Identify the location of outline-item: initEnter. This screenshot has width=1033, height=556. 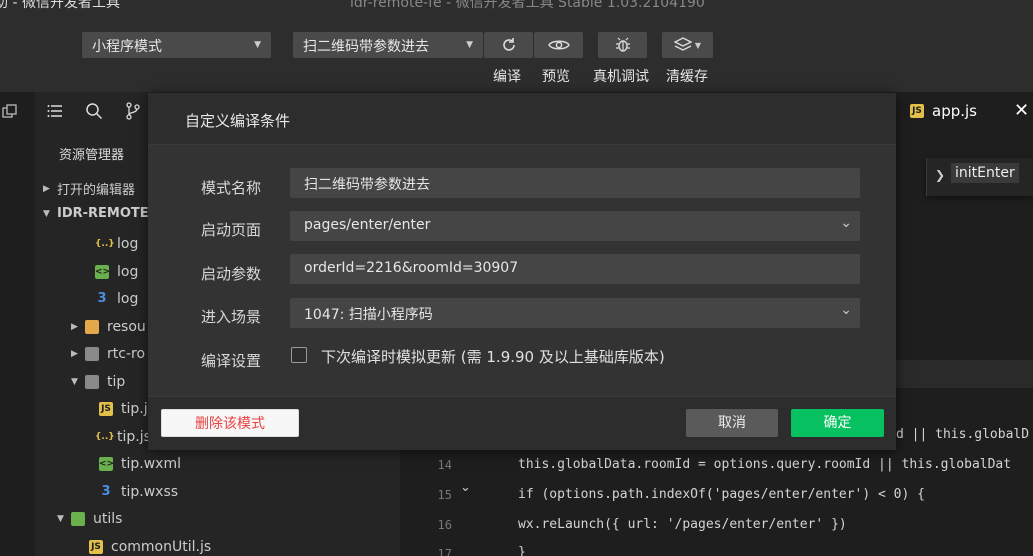
(985, 173).